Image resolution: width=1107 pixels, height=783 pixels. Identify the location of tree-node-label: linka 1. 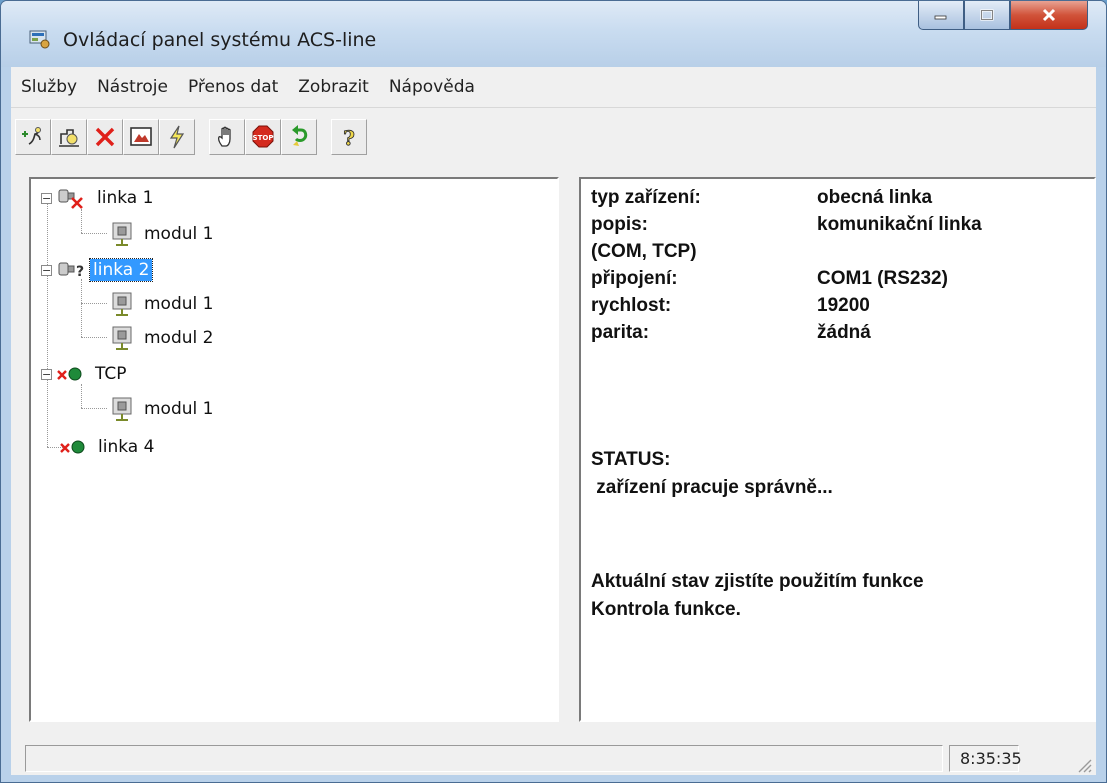
(125, 198).